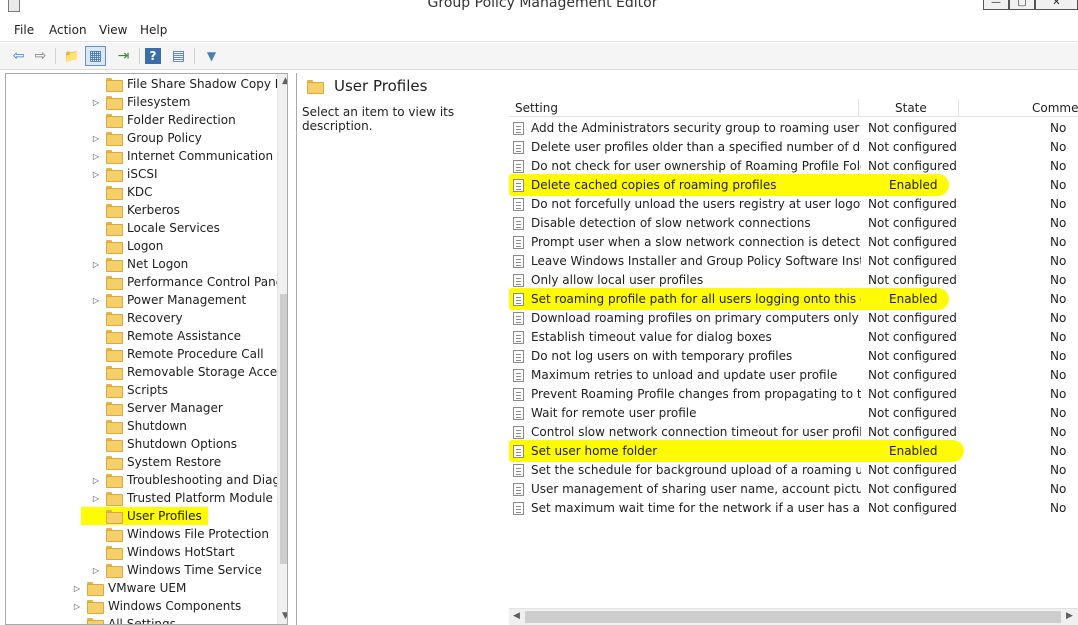 Image resolution: width=1078 pixels, height=625 pixels. Describe the element at coordinates (211, 56) in the screenshot. I see `filter-icon: ▼` at that location.